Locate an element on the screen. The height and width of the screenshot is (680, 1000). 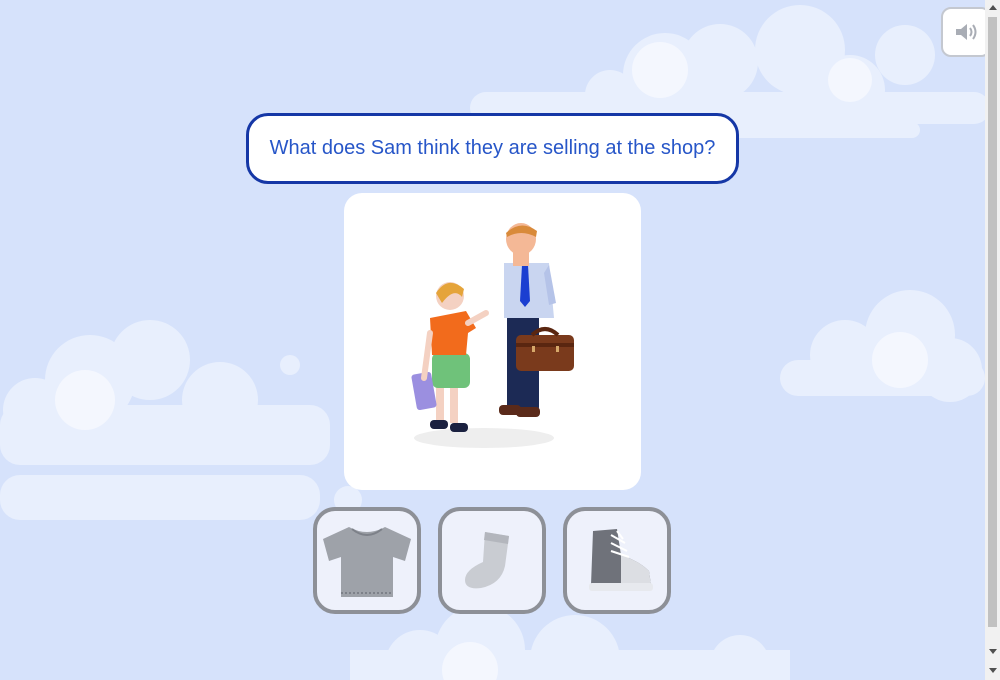
scrollbar-thumb is located at coordinates (992, 322).